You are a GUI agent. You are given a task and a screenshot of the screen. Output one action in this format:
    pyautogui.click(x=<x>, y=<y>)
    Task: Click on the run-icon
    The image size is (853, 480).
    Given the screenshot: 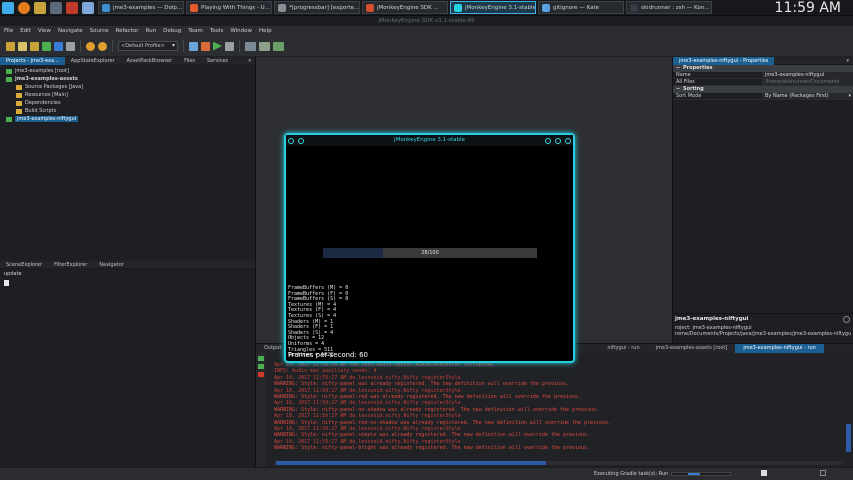 What is the action you would take?
    pyautogui.click(x=217, y=46)
    